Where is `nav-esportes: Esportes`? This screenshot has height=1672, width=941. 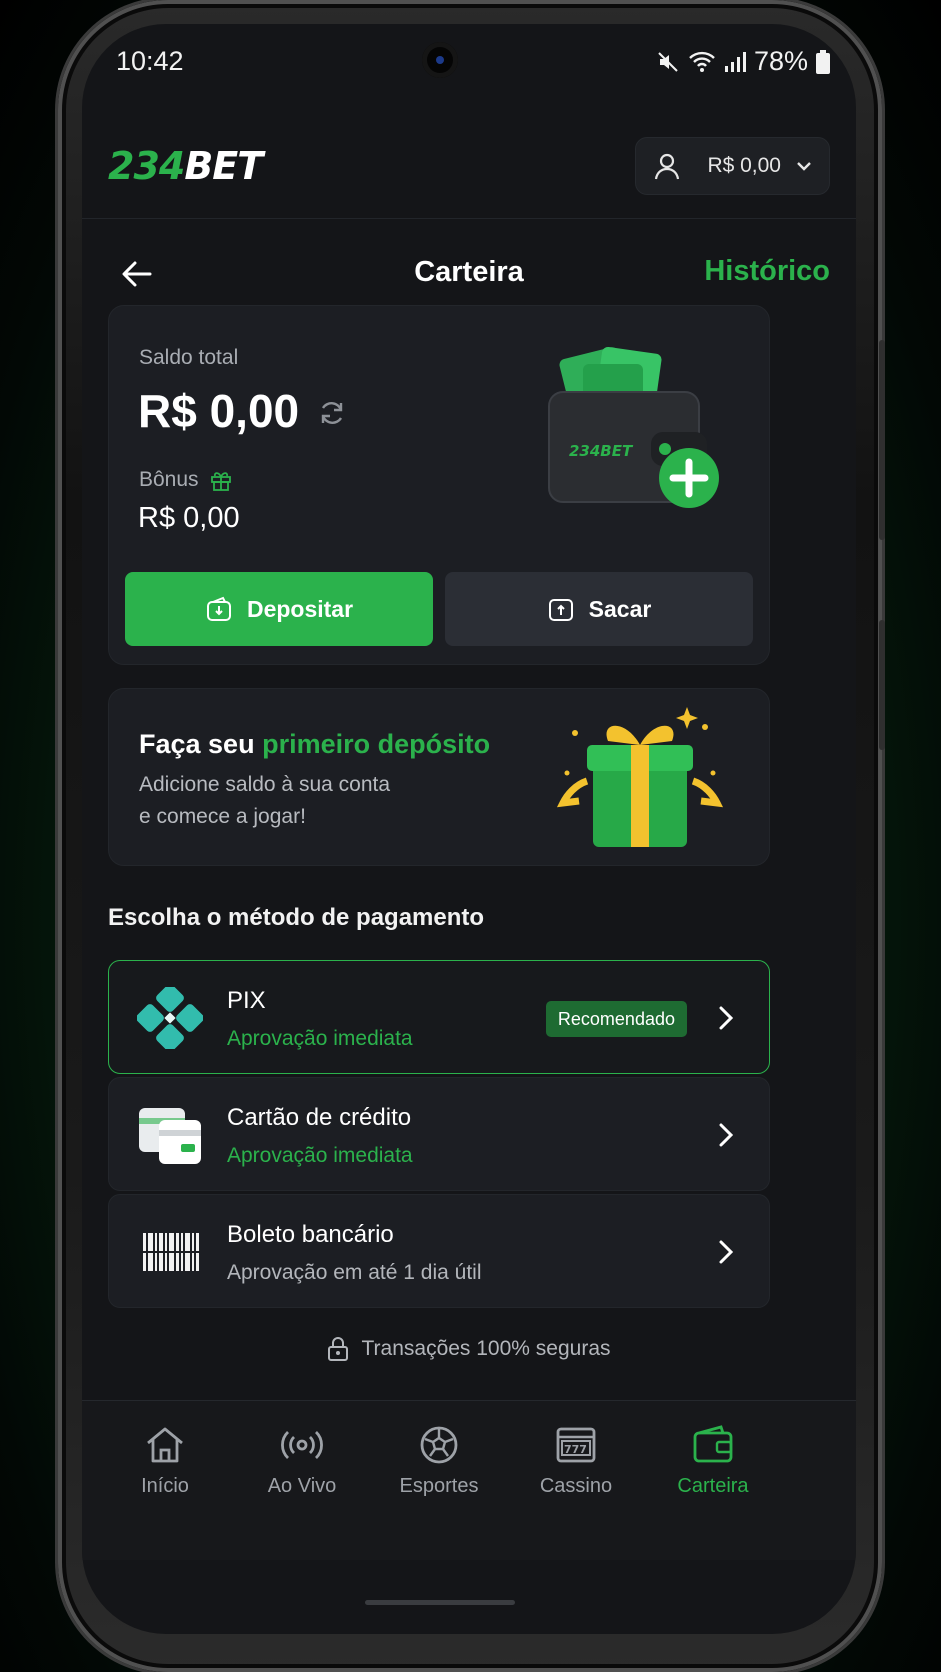
nav-esportes: Esportes is located at coordinates (439, 1460).